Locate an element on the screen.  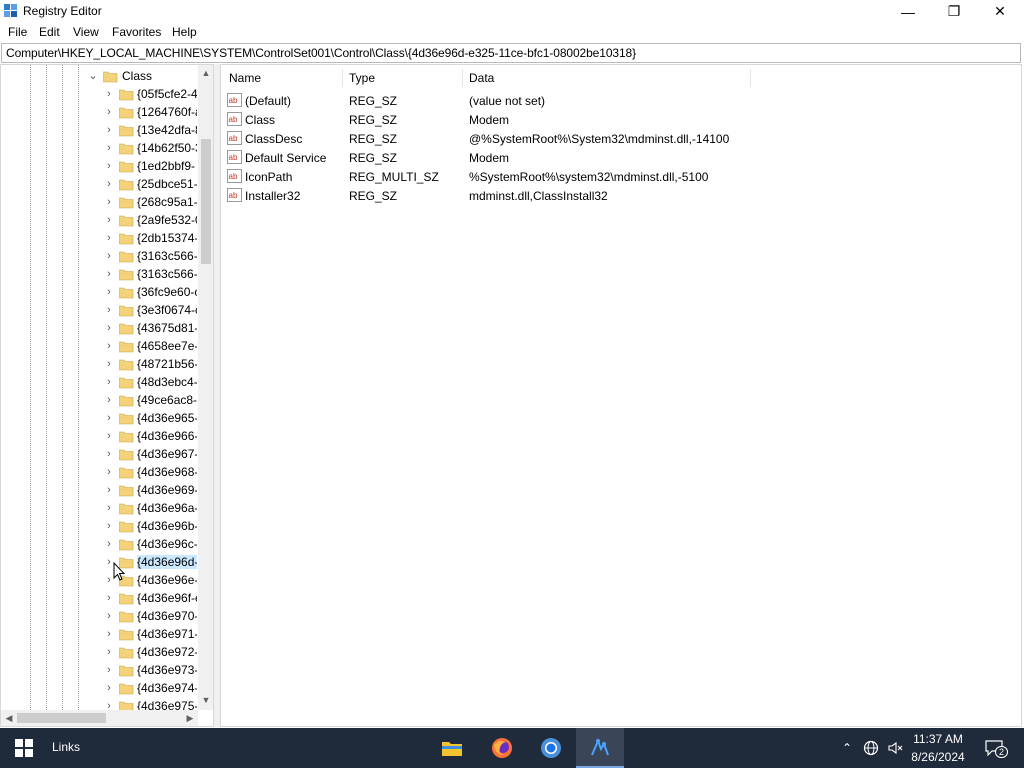
maximize-button: ❐ is located at coordinates (954, 11).